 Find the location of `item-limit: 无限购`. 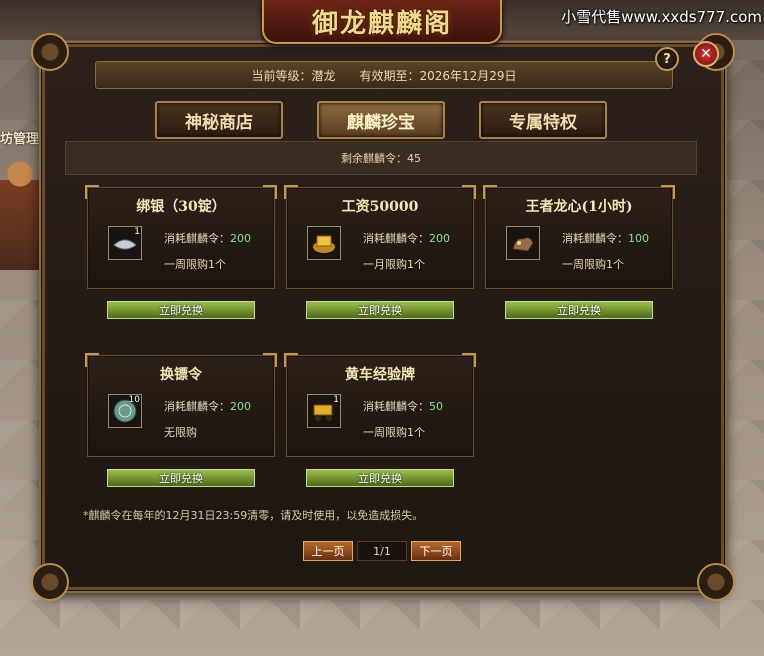

item-limit: 无限购 is located at coordinates (180, 432).